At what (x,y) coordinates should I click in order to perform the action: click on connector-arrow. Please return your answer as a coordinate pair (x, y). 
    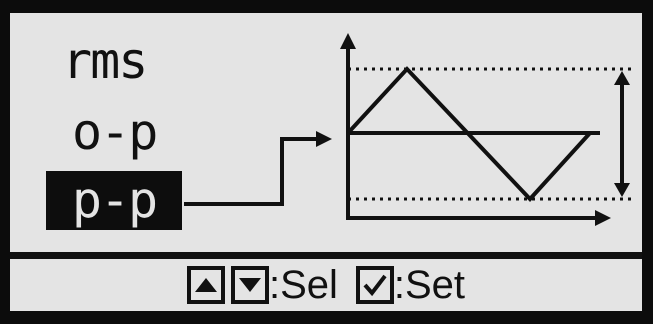
    Looking at the image, I should click on (251, 171).